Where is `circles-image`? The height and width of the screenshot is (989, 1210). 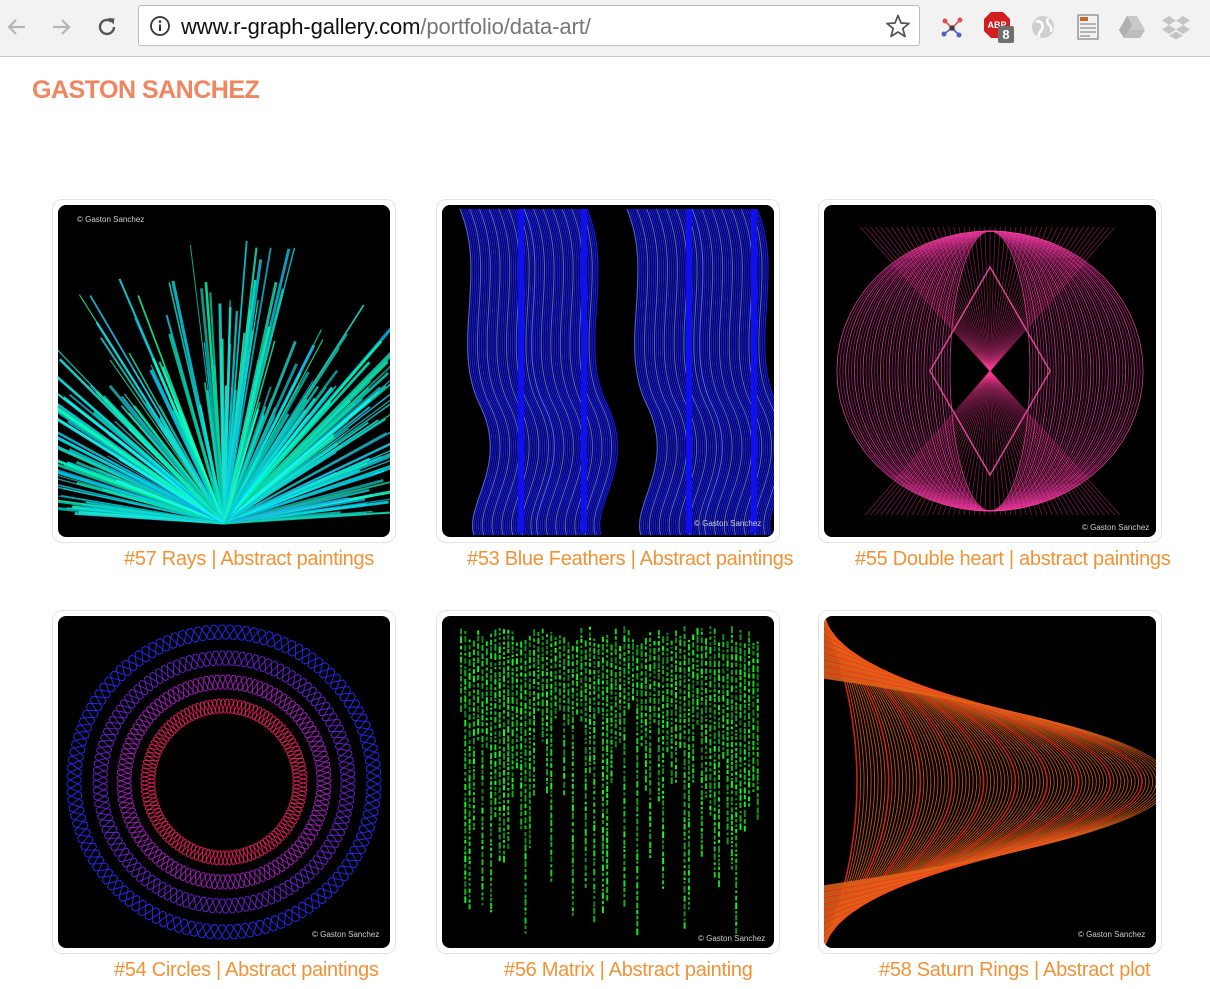
circles-image is located at coordinates (224, 782).